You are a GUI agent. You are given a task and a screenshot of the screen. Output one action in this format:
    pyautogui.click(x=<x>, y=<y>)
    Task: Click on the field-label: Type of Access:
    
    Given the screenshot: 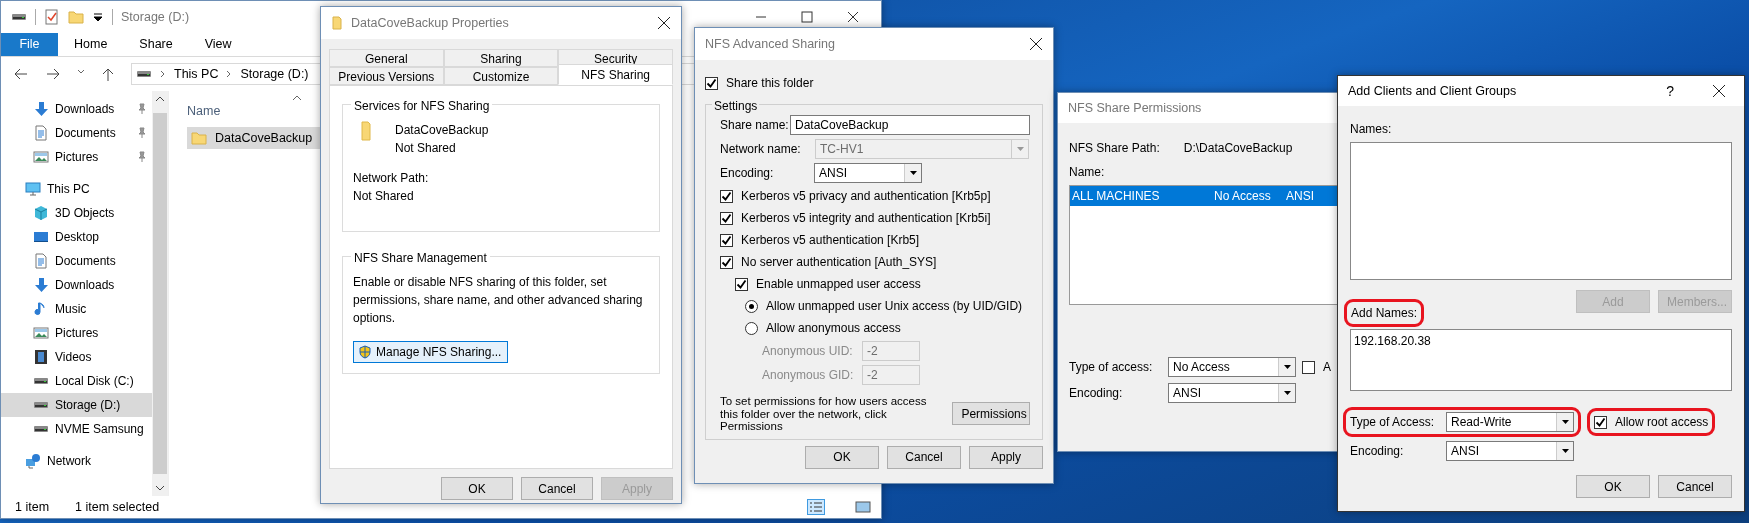 What is the action you would take?
    pyautogui.click(x=1393, y=422)
    